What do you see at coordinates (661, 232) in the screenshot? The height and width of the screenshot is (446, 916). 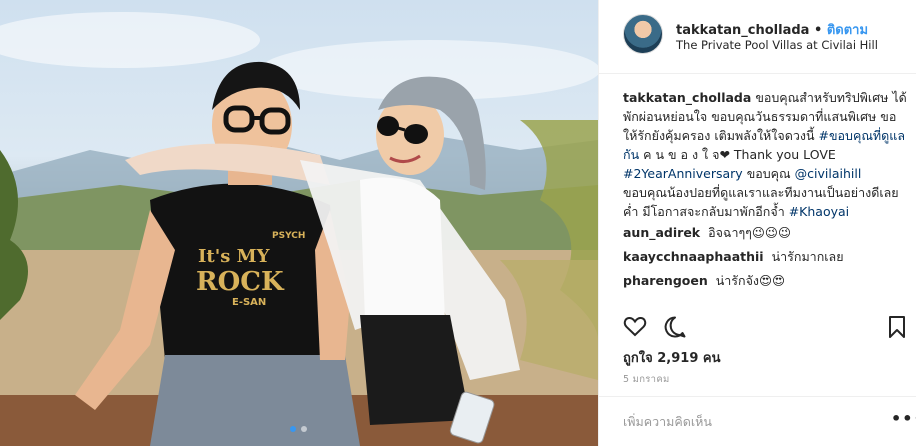 I see `comment-username: aun_adirek` at bounding box center [661, 232].